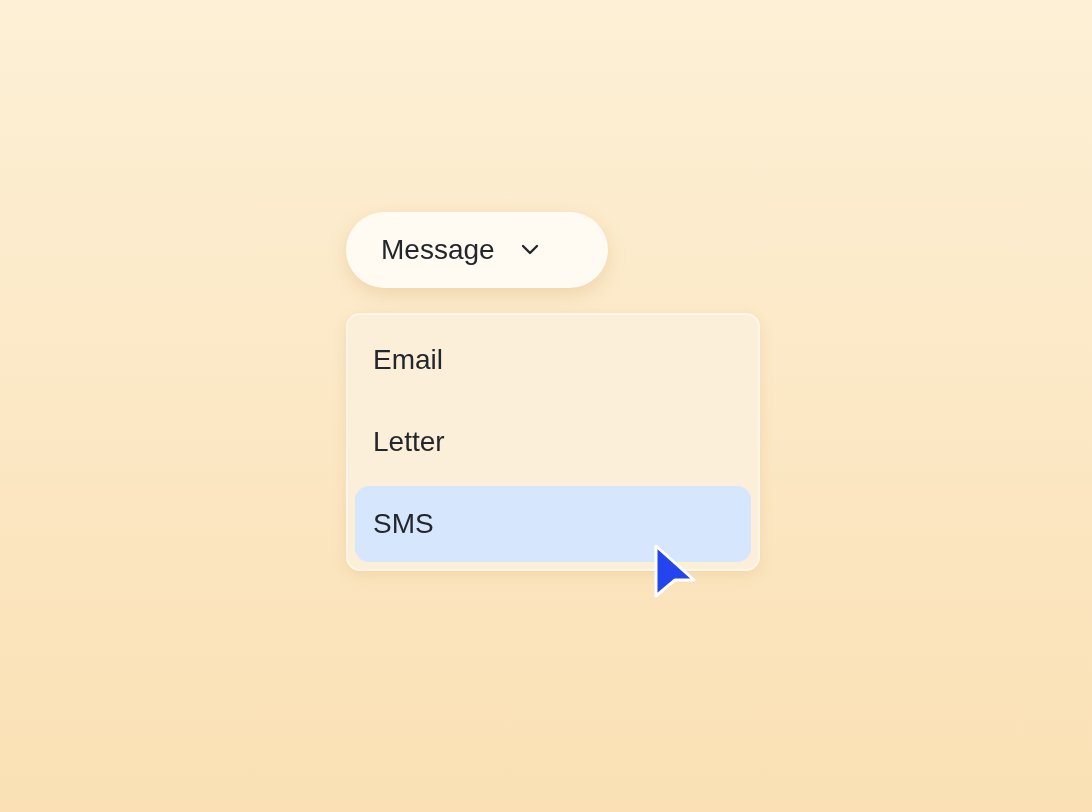 This screenshot has width=1092, height=812. What do you see at coordinates (553, 524) in the screenshot?
I see `menu-item: SMS` at bounding box center [553, 524].